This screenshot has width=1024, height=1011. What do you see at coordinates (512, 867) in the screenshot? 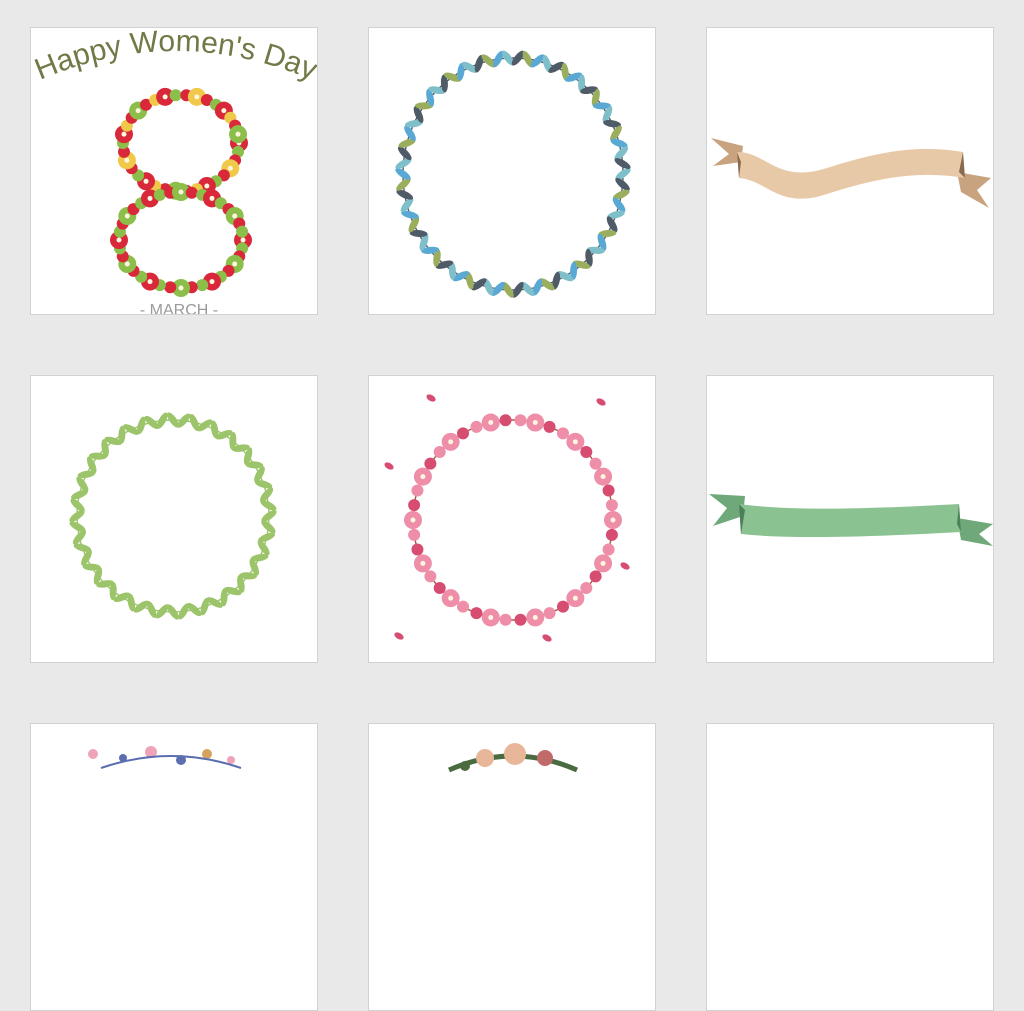
I see `tile-rose-garland` at bounding box center [512, 867].